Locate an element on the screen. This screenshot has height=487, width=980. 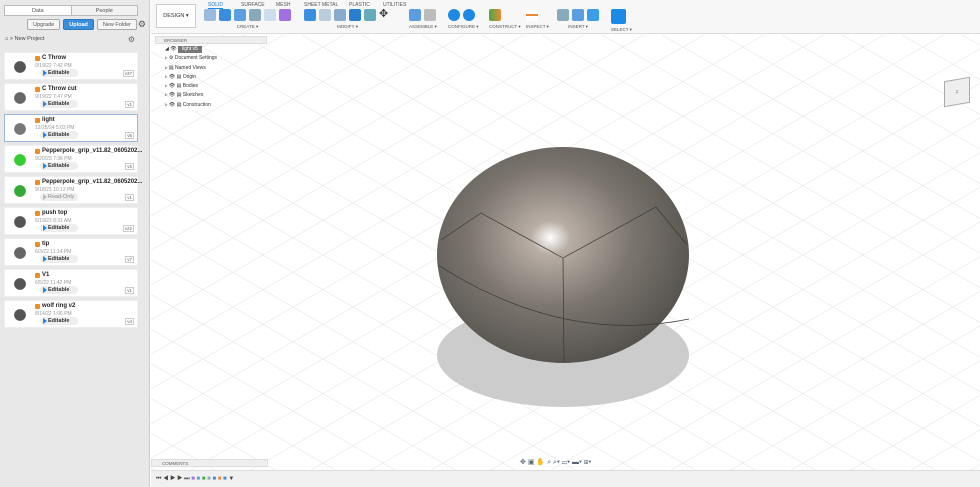
file-name: light is located at coordinates (48, 120).